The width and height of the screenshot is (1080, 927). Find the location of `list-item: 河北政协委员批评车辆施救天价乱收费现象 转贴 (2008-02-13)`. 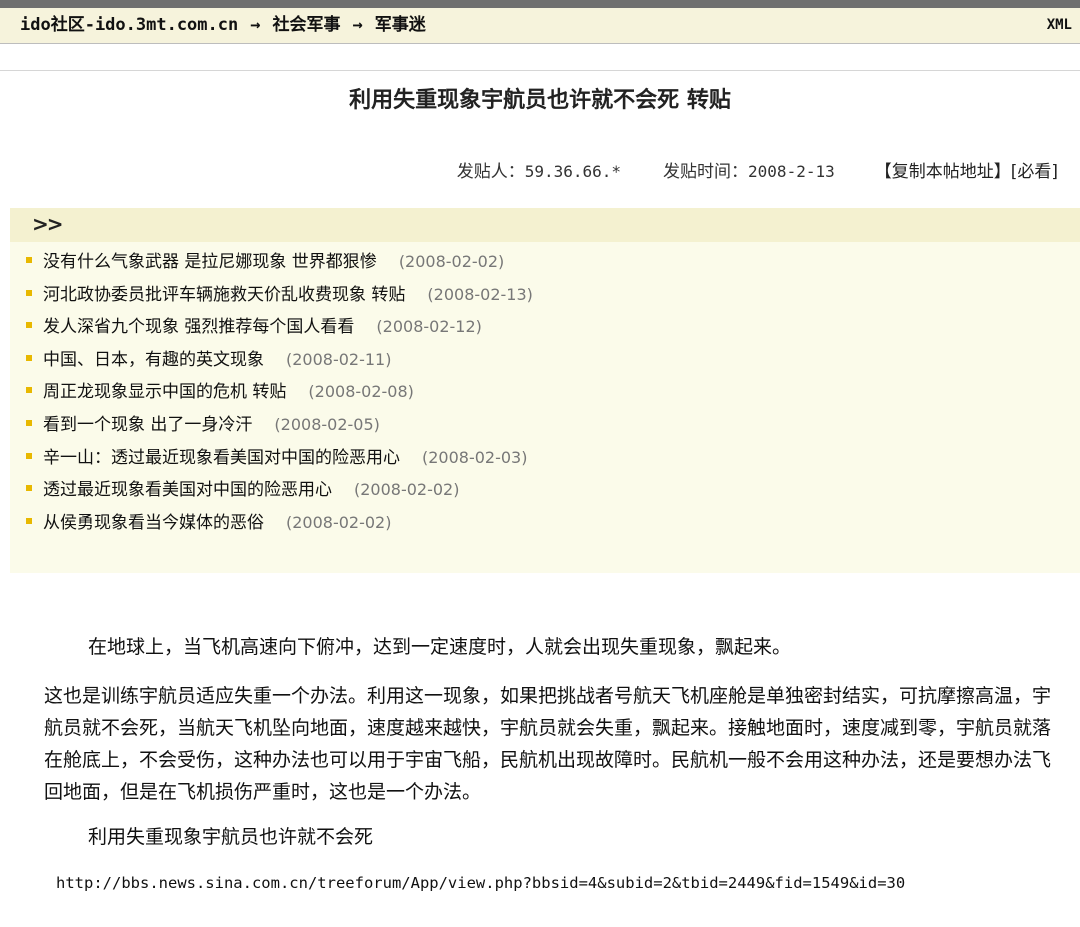

list-item: 河北政协委员批评车辆施救天价乱收费现象 转贴 (2008-02-13) is located at coordinates (279, 297).